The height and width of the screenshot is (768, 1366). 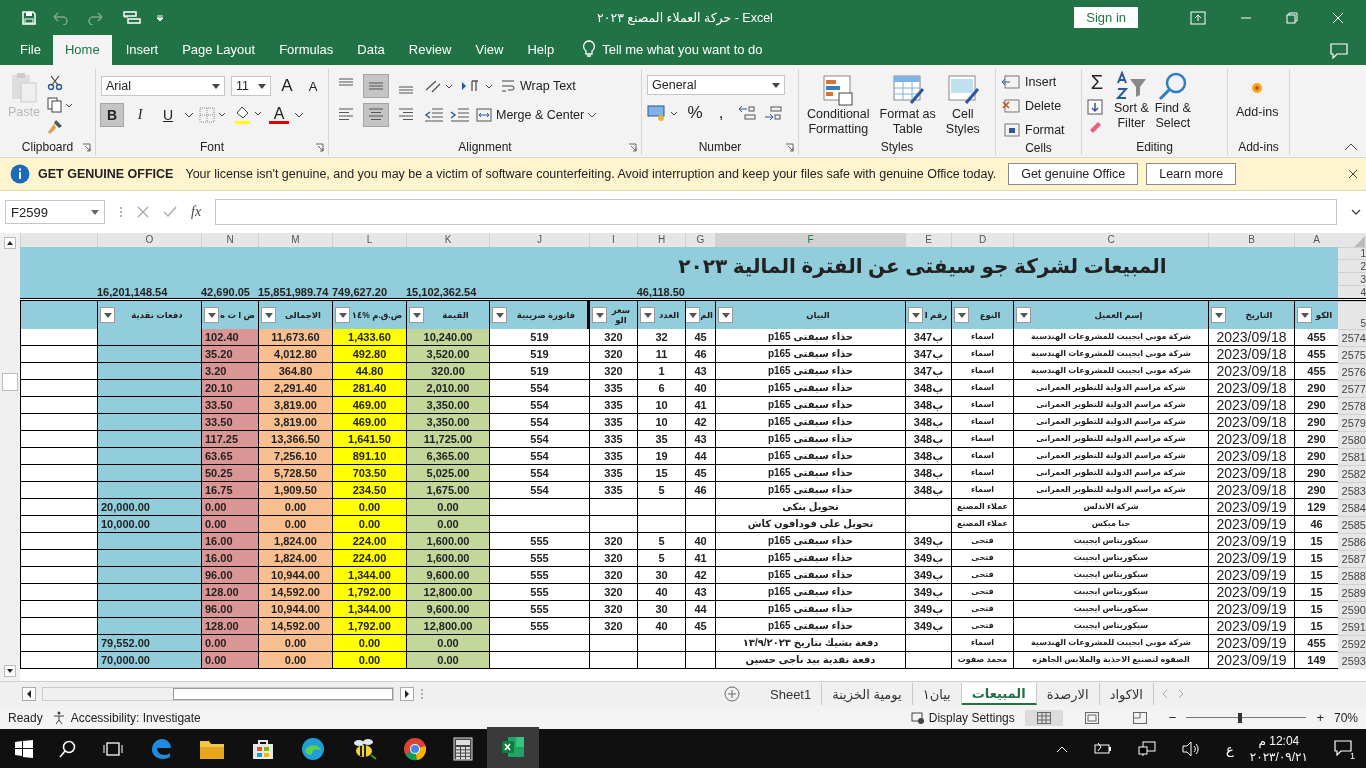 What do you see at coordinates (1352, 439) in the screenshot?
I see `row-header: 2580` at bounding box center [1352, 439].